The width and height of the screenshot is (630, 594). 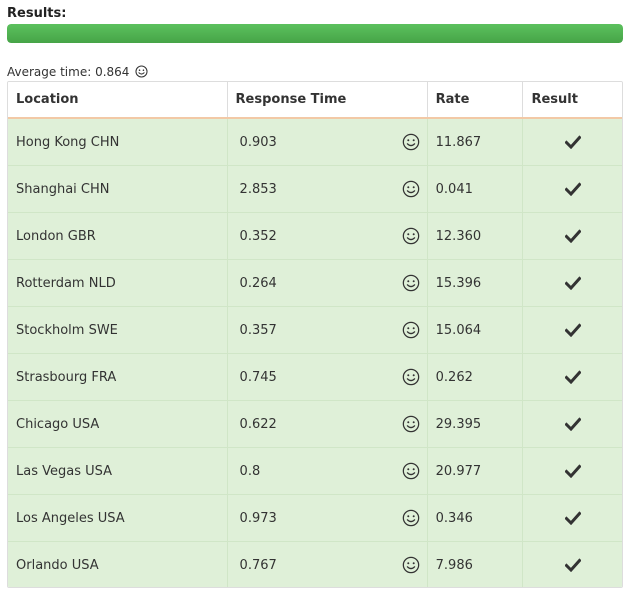 What do you see at coordinates (475, 141) in the screenshot?
I see `rate-cell: 11.867` at bounding box center [475, 141].